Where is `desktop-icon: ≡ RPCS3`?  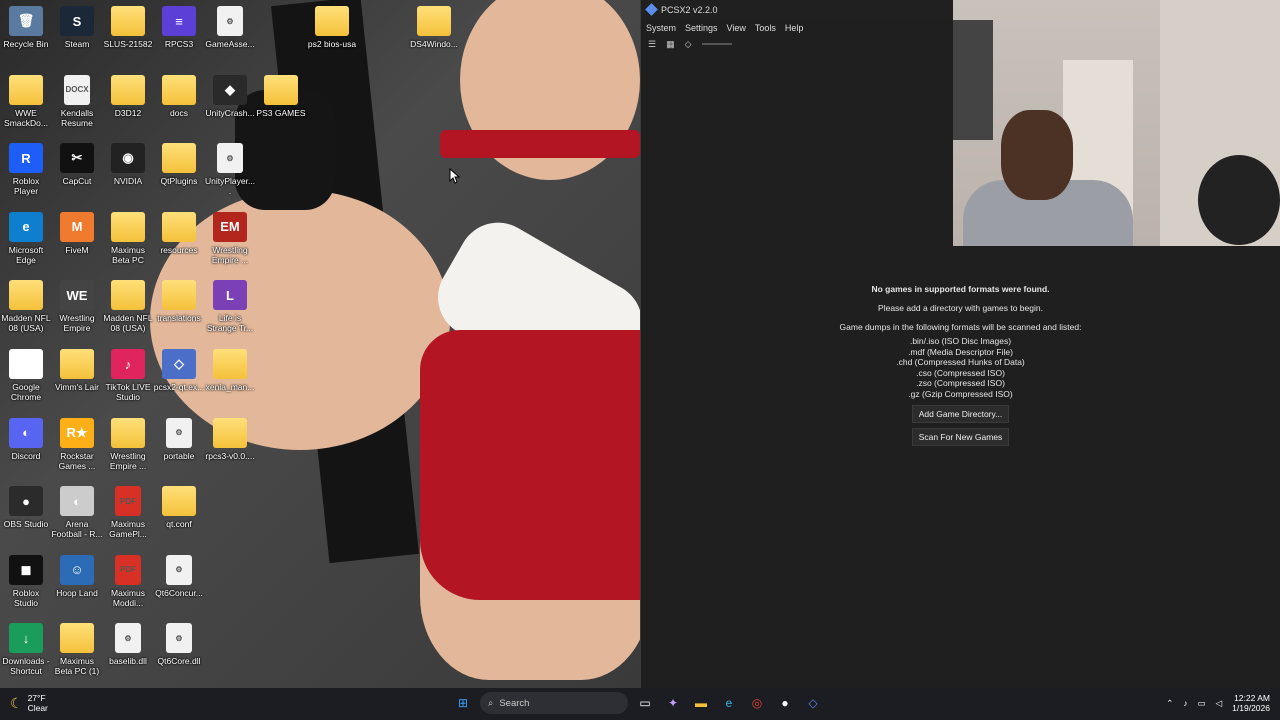
desktop-icon: ≡ RPCS3 is located at coordinates (179, 27).